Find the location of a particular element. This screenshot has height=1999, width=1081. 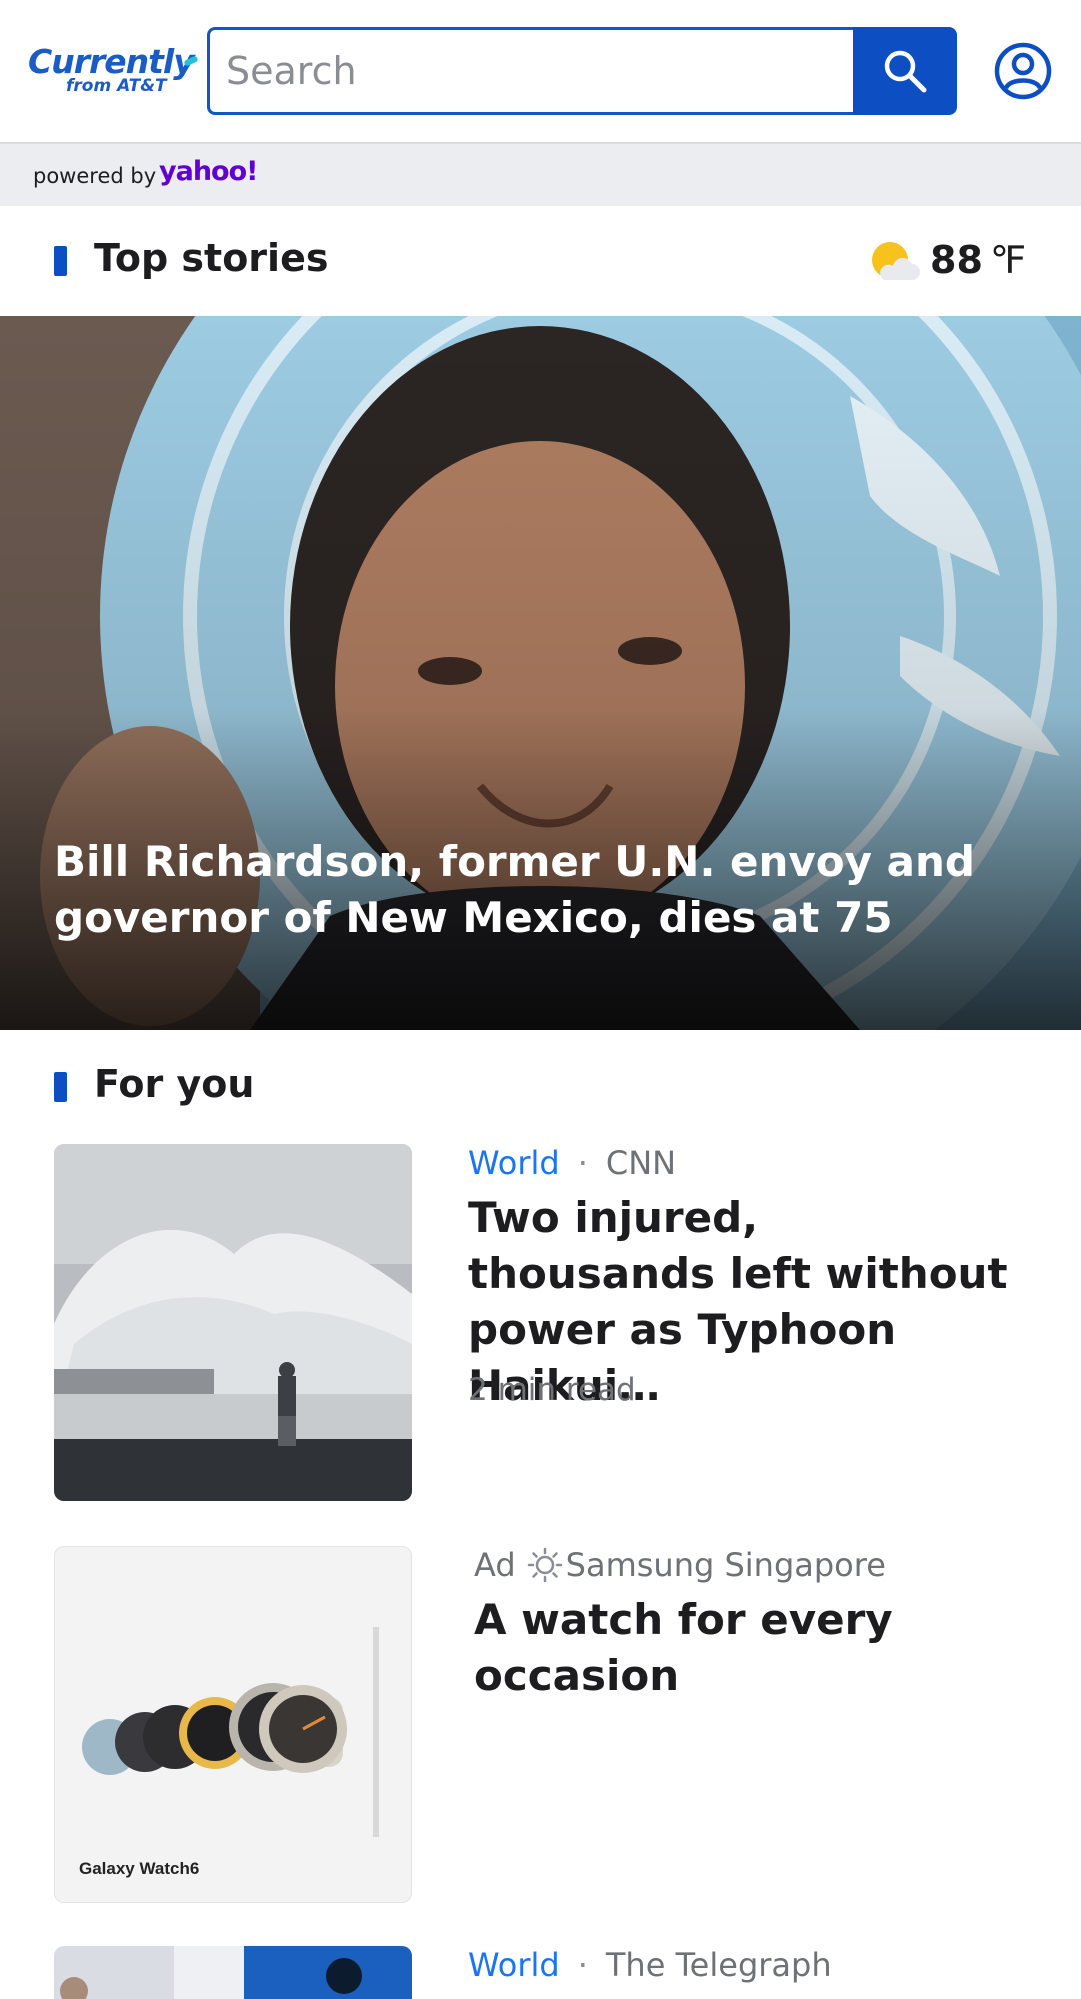

top-stories-header: Top stories is located at coordinates (254, 260).